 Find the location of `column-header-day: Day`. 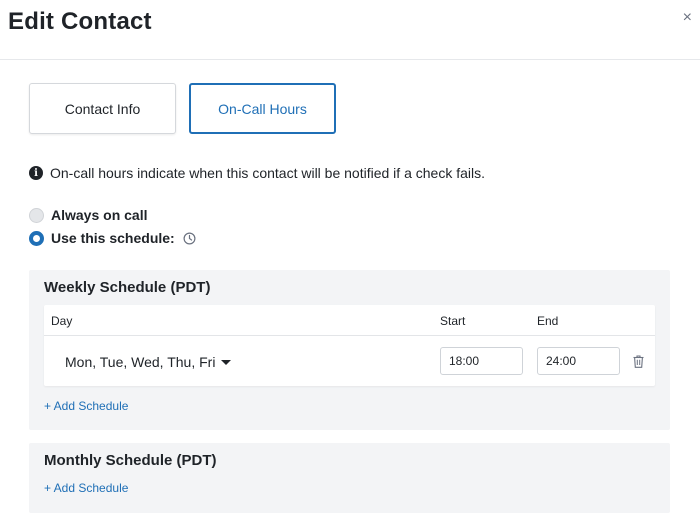

column-header-day: Day is located at coordinates (62, 321).